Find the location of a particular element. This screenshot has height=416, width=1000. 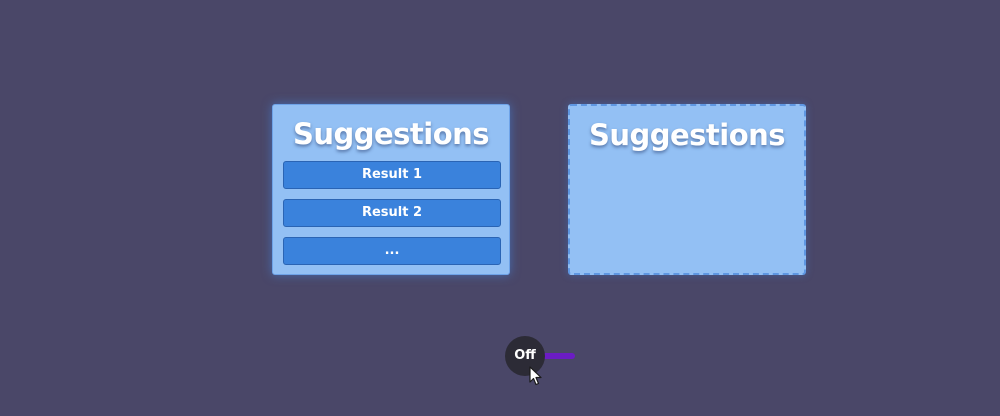

result-item-1: Result 1 is located at coordinates (392, 175).